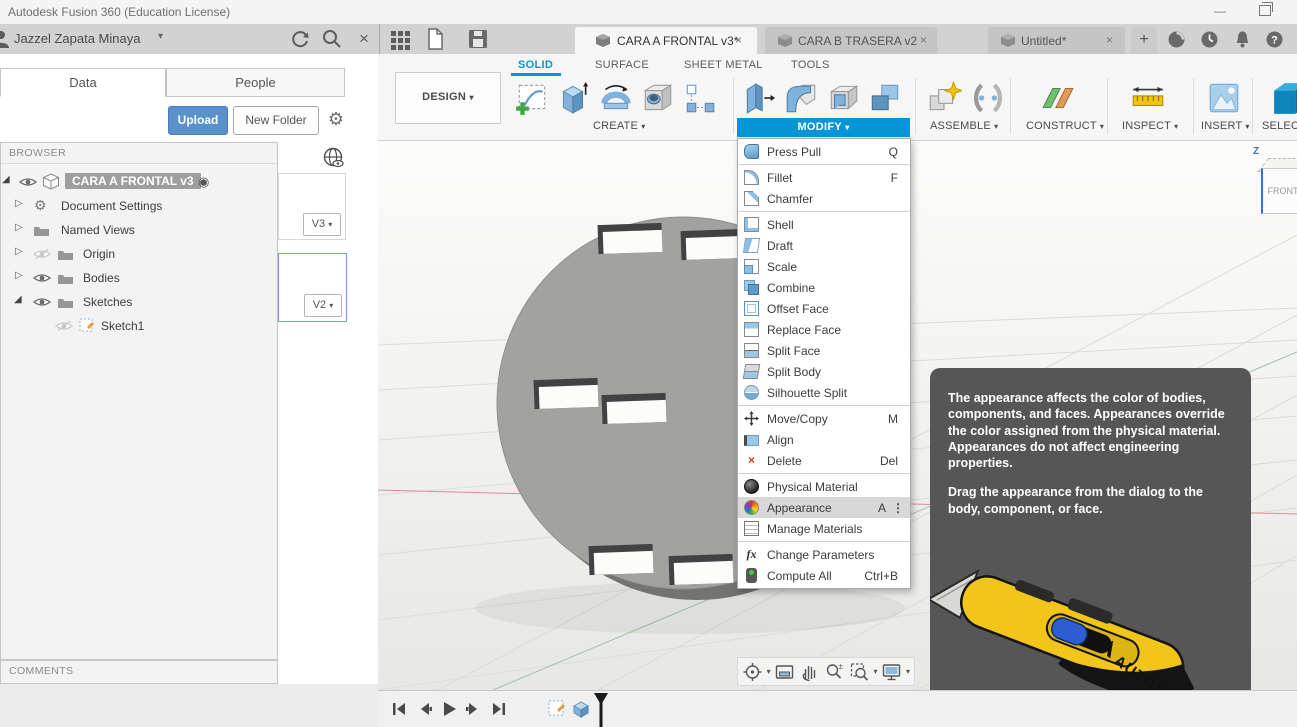 This screenshot has height=727, width=1297. Describe the element at coordinates (1284, 98) in the screenshot. I see `select-icon` at that location.